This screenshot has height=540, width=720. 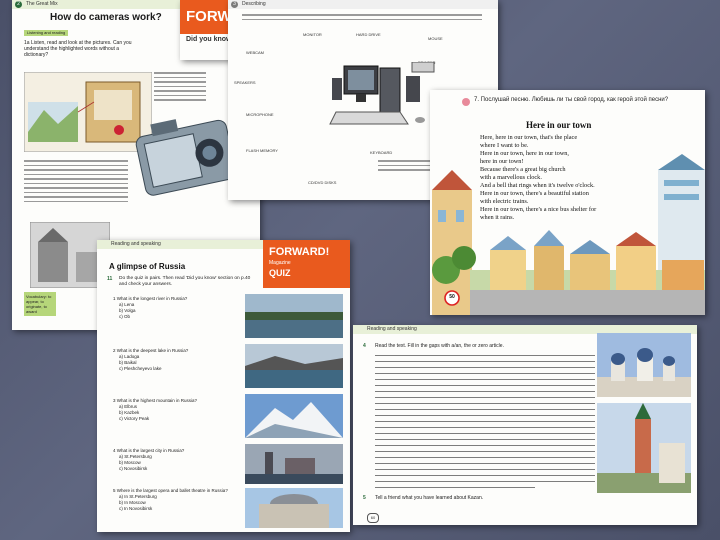 I want to click on page-title: How do cameras work?, so click(x=106, y=17).